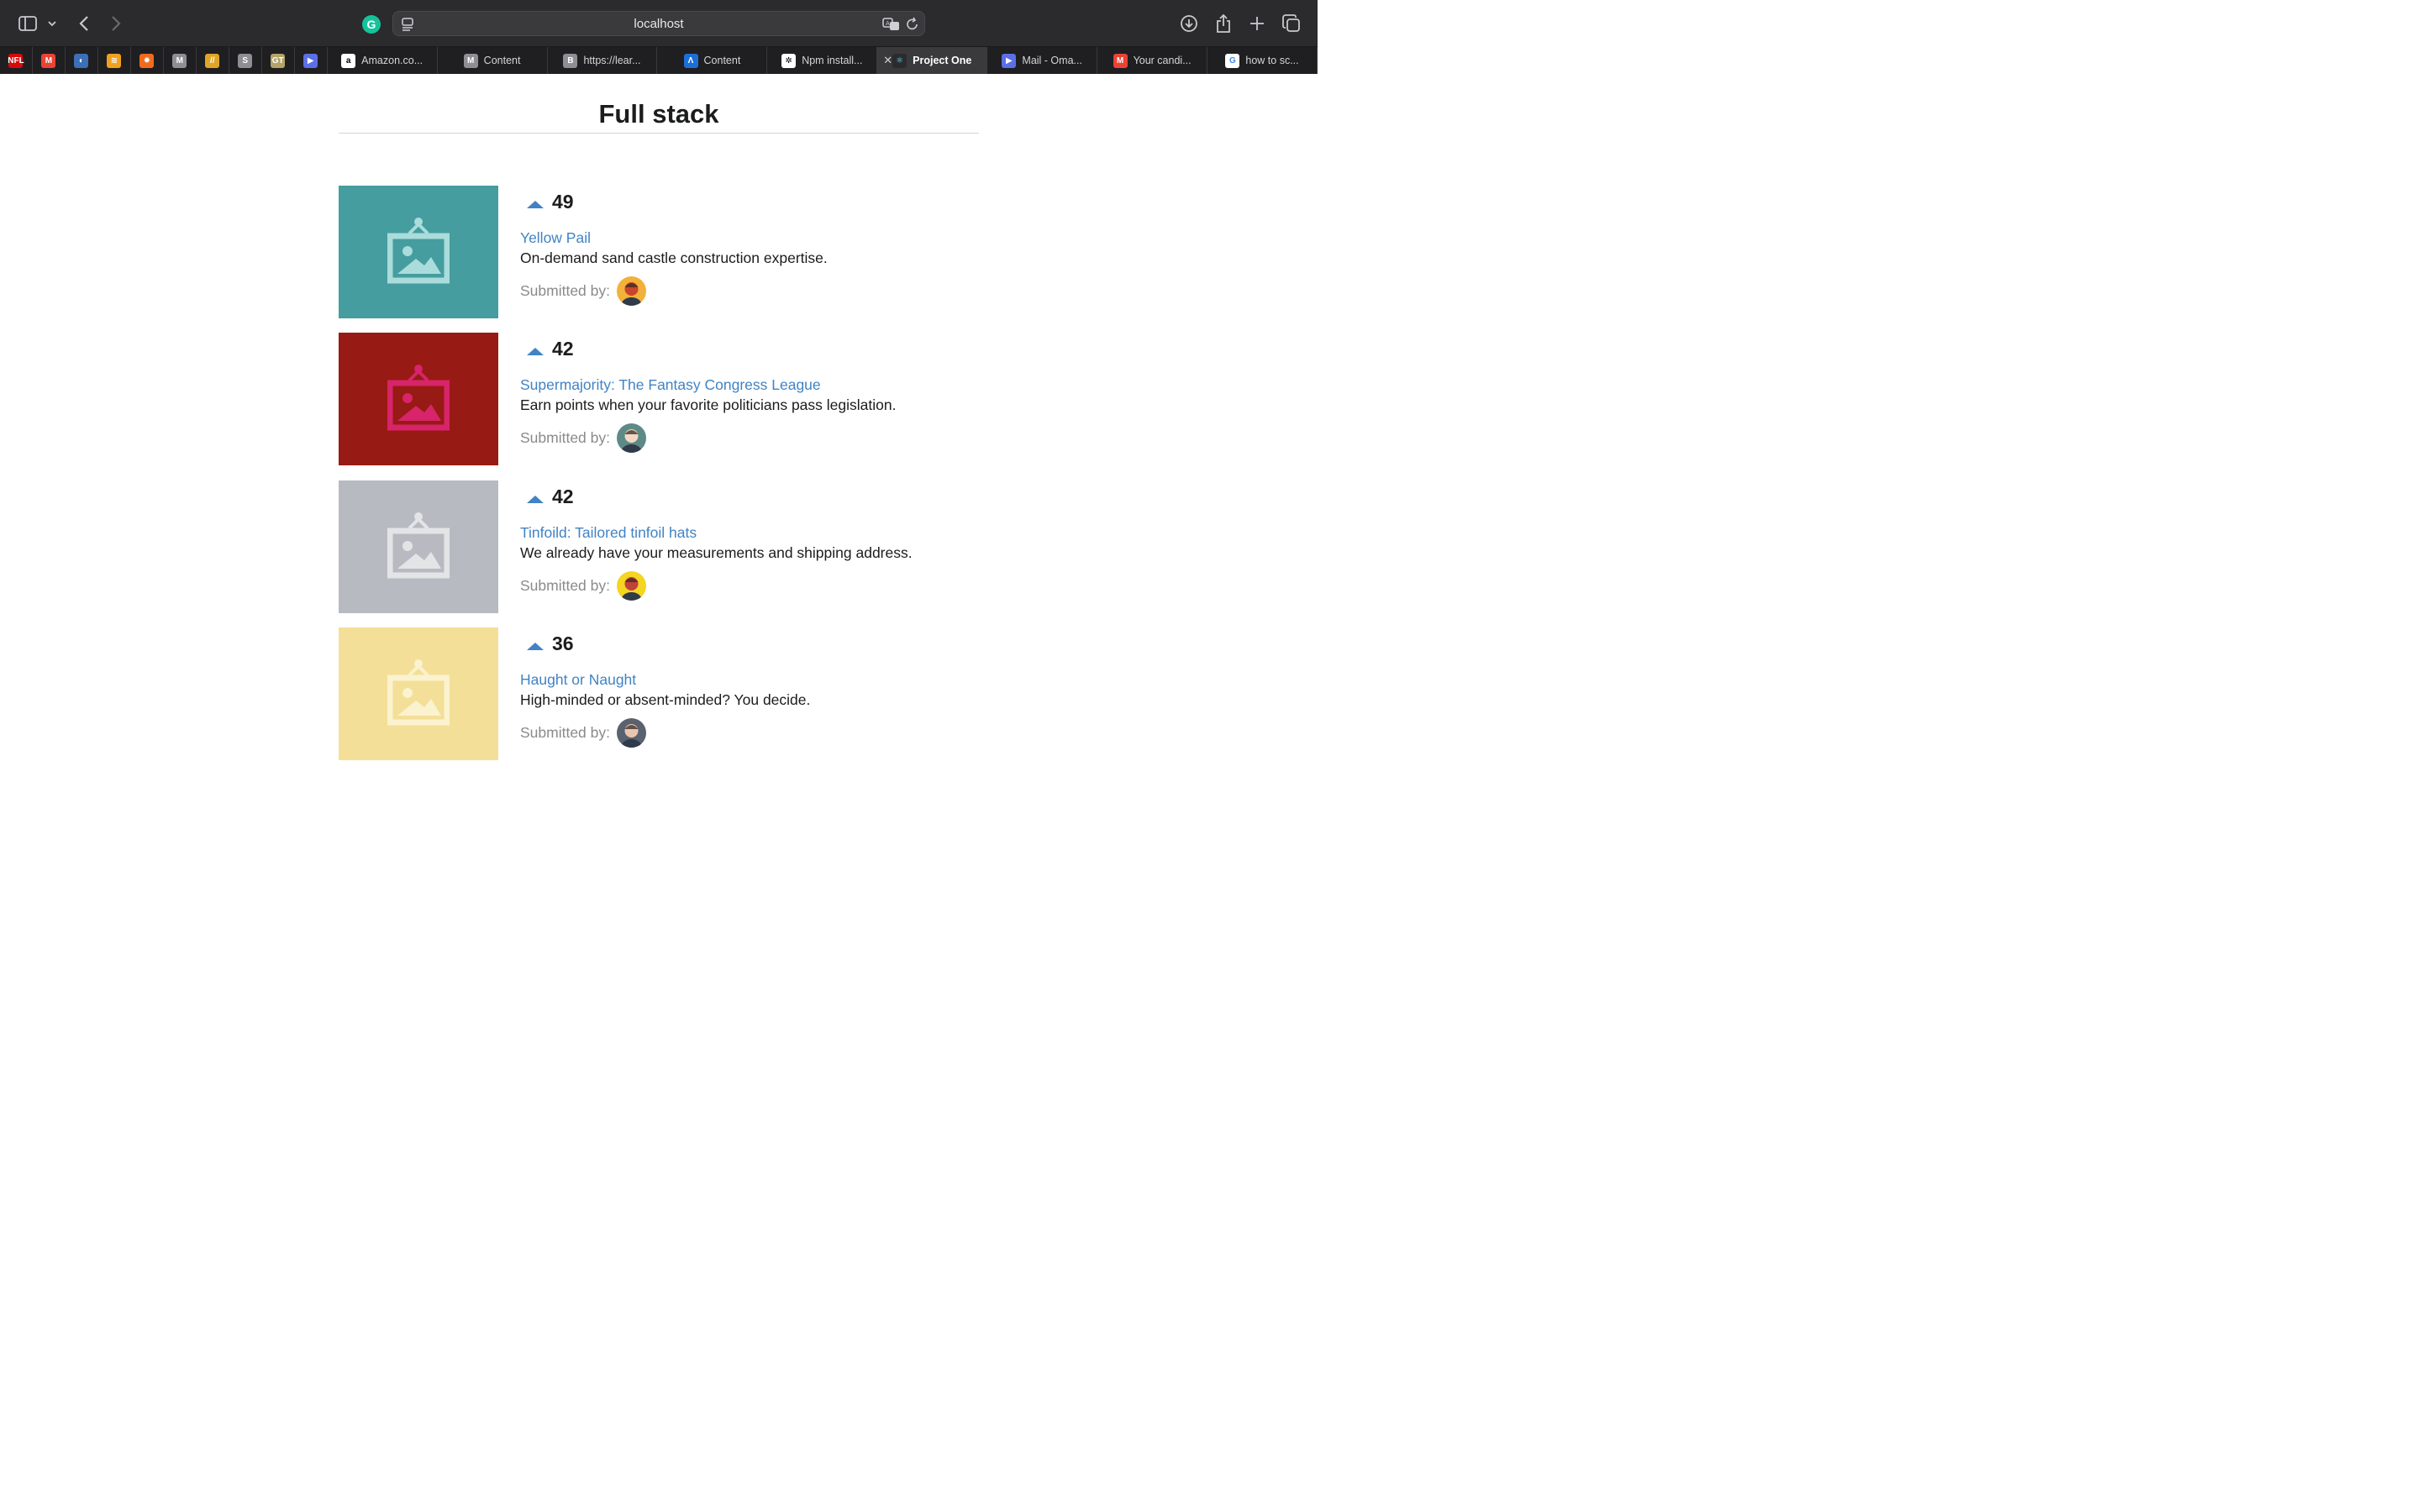 The image size is (2420, 1512). What do you see at coordinates (371, 24) in the screenshot?
I see `grammarly-icon: G` at bounding box center [371, 24].